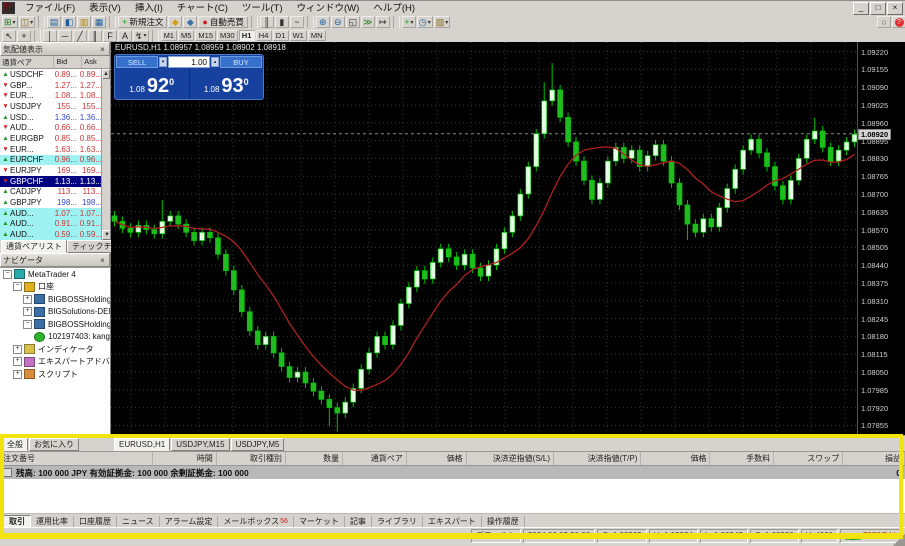  Describe the element at coordinates (143, 22) in the screenshot. I see `new-order-button: + 新規注文` at that location.